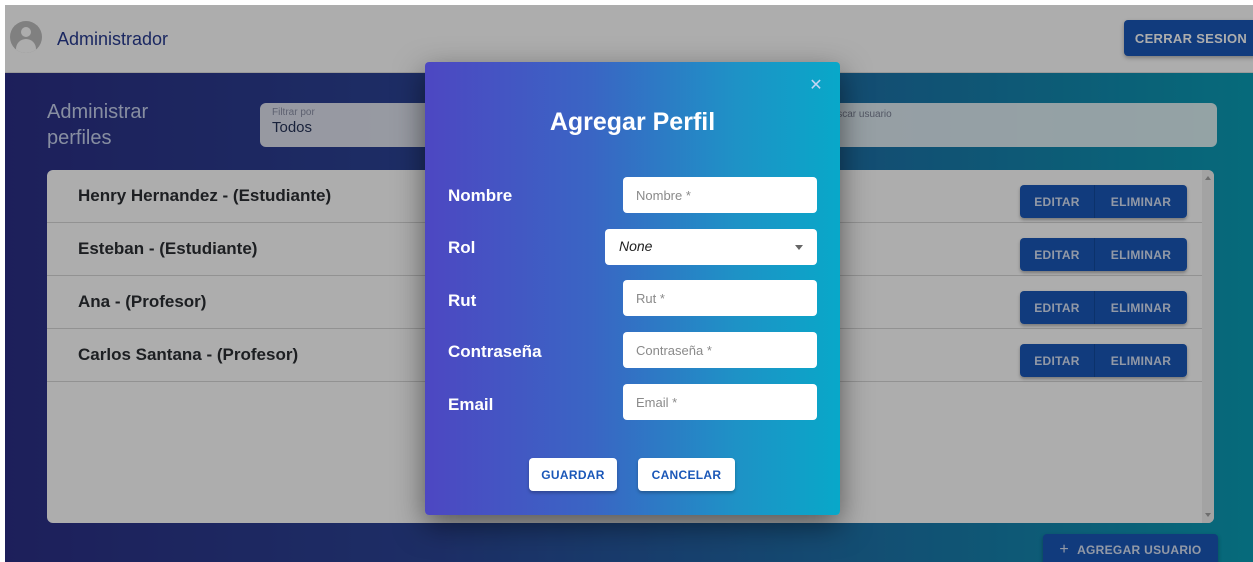 This screenshot has width=1253, height=562. I want to click on close-icon: ✕, so click(816, 86).